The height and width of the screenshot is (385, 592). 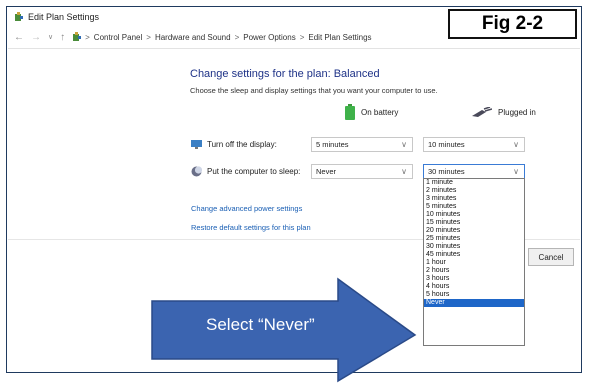 What do you see at coordinates (118, 37) in the screenshot?
I see `breadcrumb-control-panel: Control Panel` at bounding box center [118, 37].